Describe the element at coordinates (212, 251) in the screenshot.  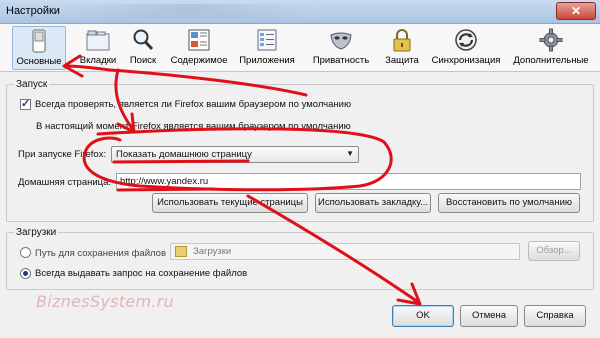
I see `save-path-value: Загрузки` at that location.